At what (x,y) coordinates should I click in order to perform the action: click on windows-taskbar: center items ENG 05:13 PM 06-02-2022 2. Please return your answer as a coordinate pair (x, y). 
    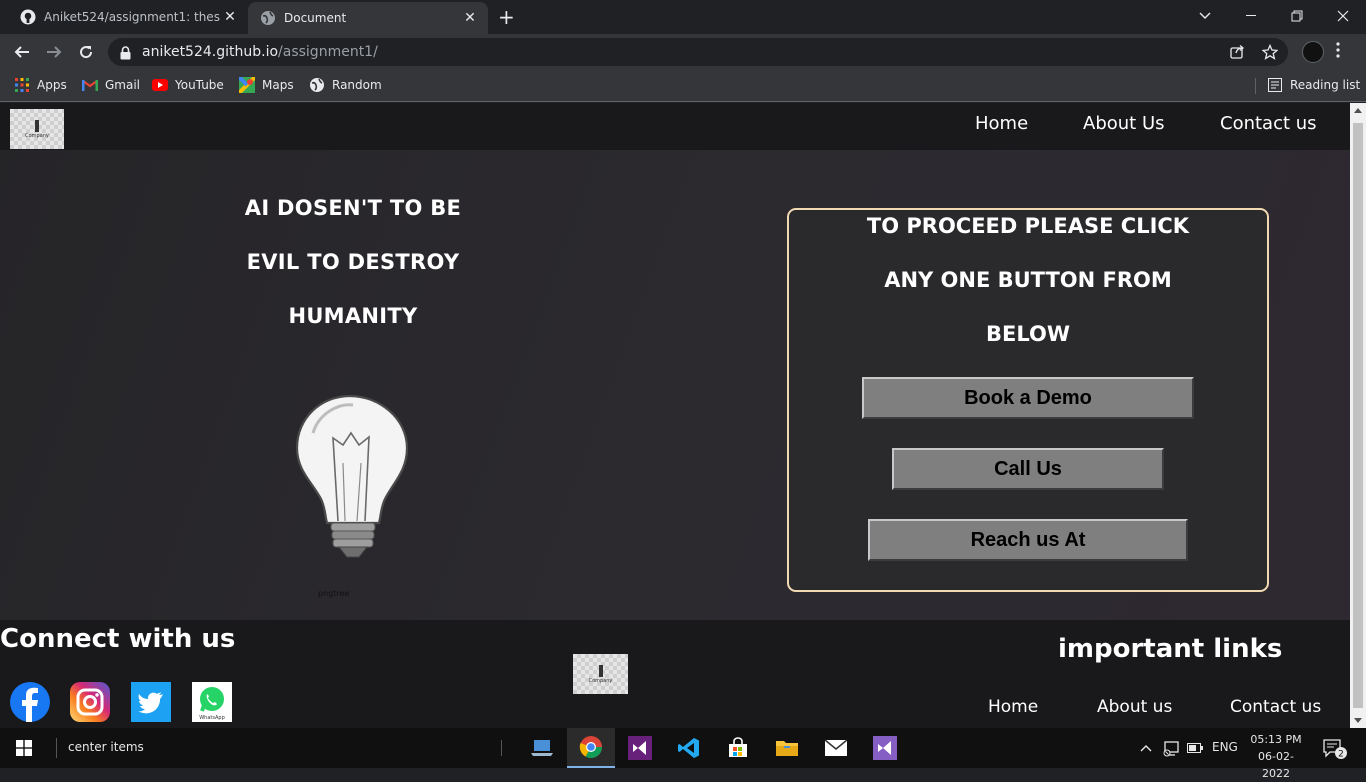
    Looking at the image, I should click on (683, 754).